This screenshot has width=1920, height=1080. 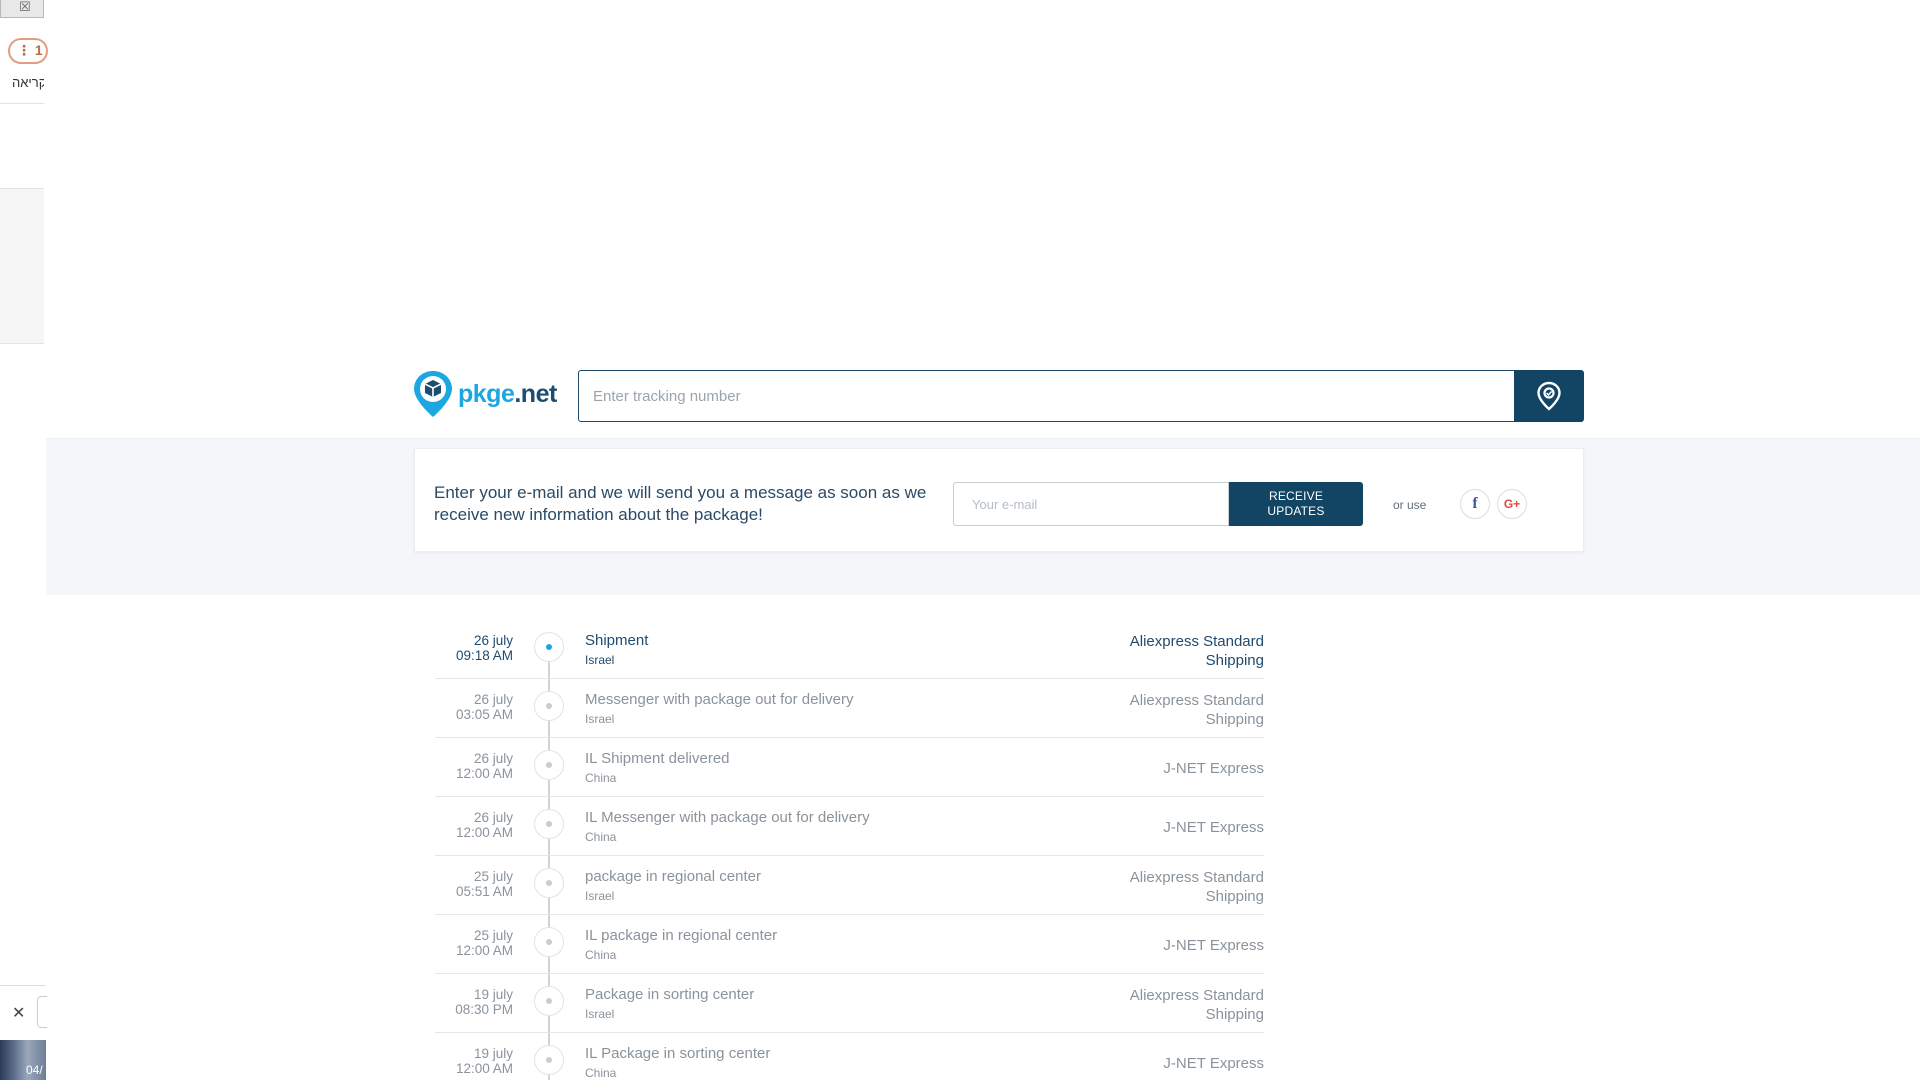 I want to click on close-tab-box: ☒, so click(x=22, y=9).